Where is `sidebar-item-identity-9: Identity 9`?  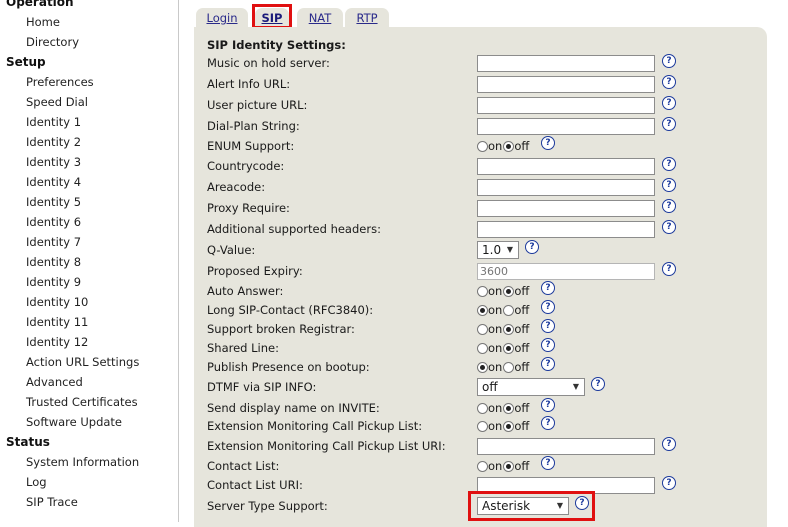 sidebar-item-identity-9: Identity 9 is located at coordinates (89, 282).